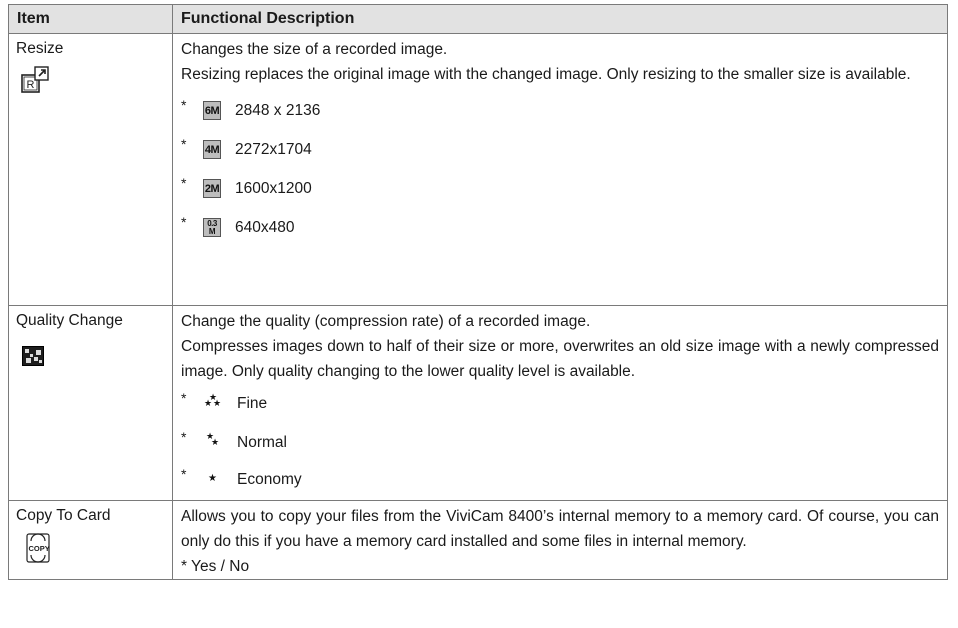 The width and height of the screenshot is (958, 628). What do you see at coordinates (314, 49) in the screenshot?
I see `description-line: Changes the size of a recorded image.` at bounding box center [314, 49].